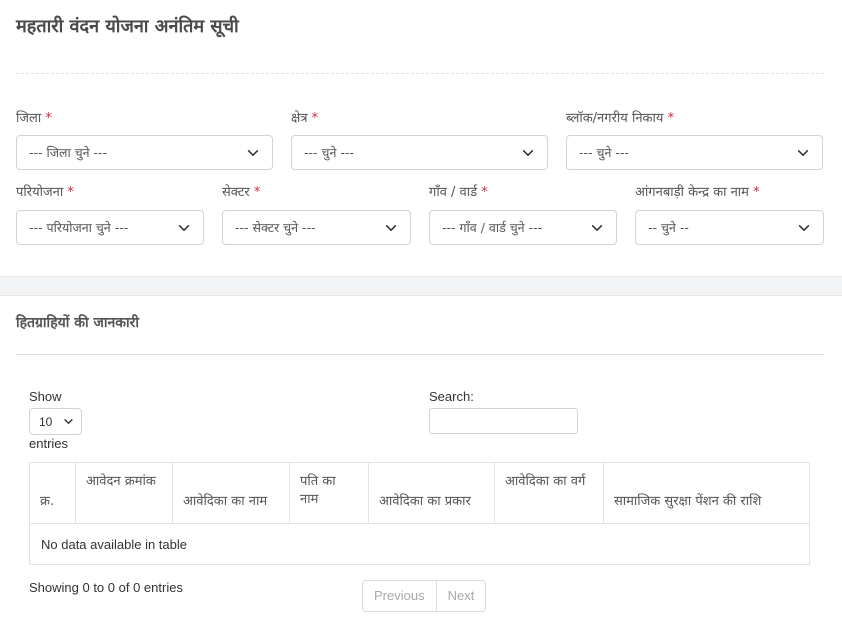  Describe the element at coordinates (549, 493) in the screenshot. I see `column-header-applicant-category: आवेदिका का वर्ग` at that location.